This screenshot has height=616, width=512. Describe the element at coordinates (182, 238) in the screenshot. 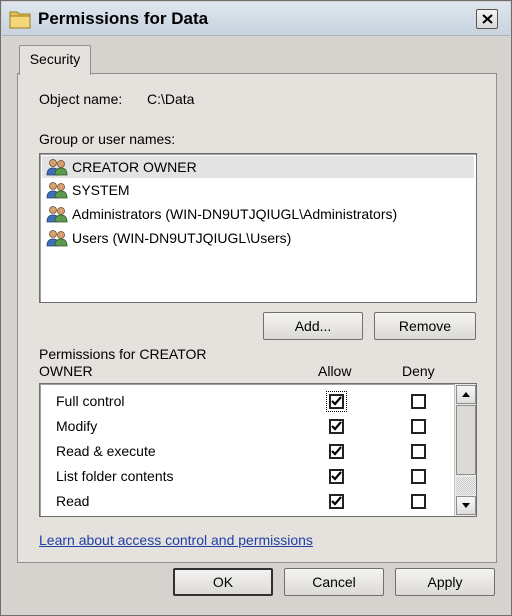

I see `list-item-label: Users (WIN-DN9UTJQIUGL\Users)` at that location.